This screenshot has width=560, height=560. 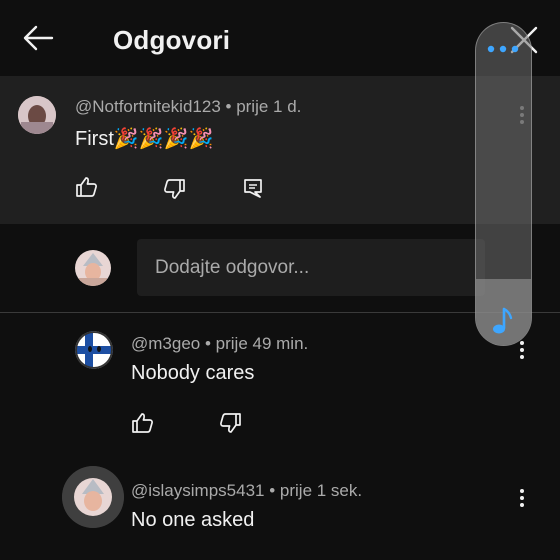 I want to click on music-note-icon, so click(x=502, y=321).